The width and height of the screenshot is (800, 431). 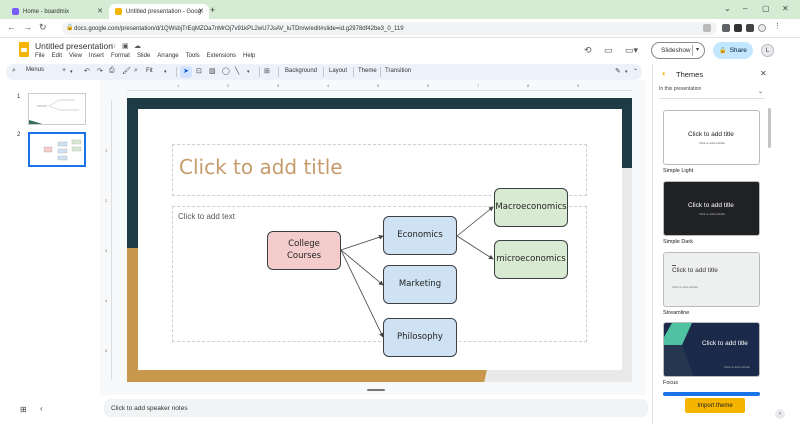 What do you see at coordinates (678, 242) in the screenshot?
I see `theme-name: Simple Dark` at bounding box center [678, 242].